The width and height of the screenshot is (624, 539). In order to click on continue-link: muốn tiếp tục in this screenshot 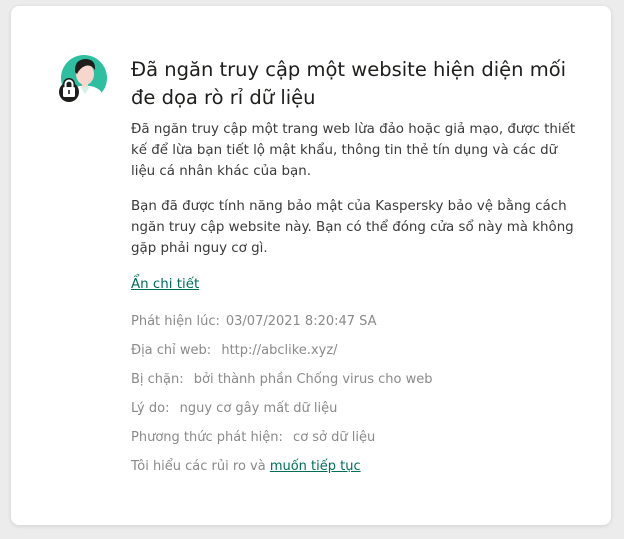, I will do `click(315, 466)`.